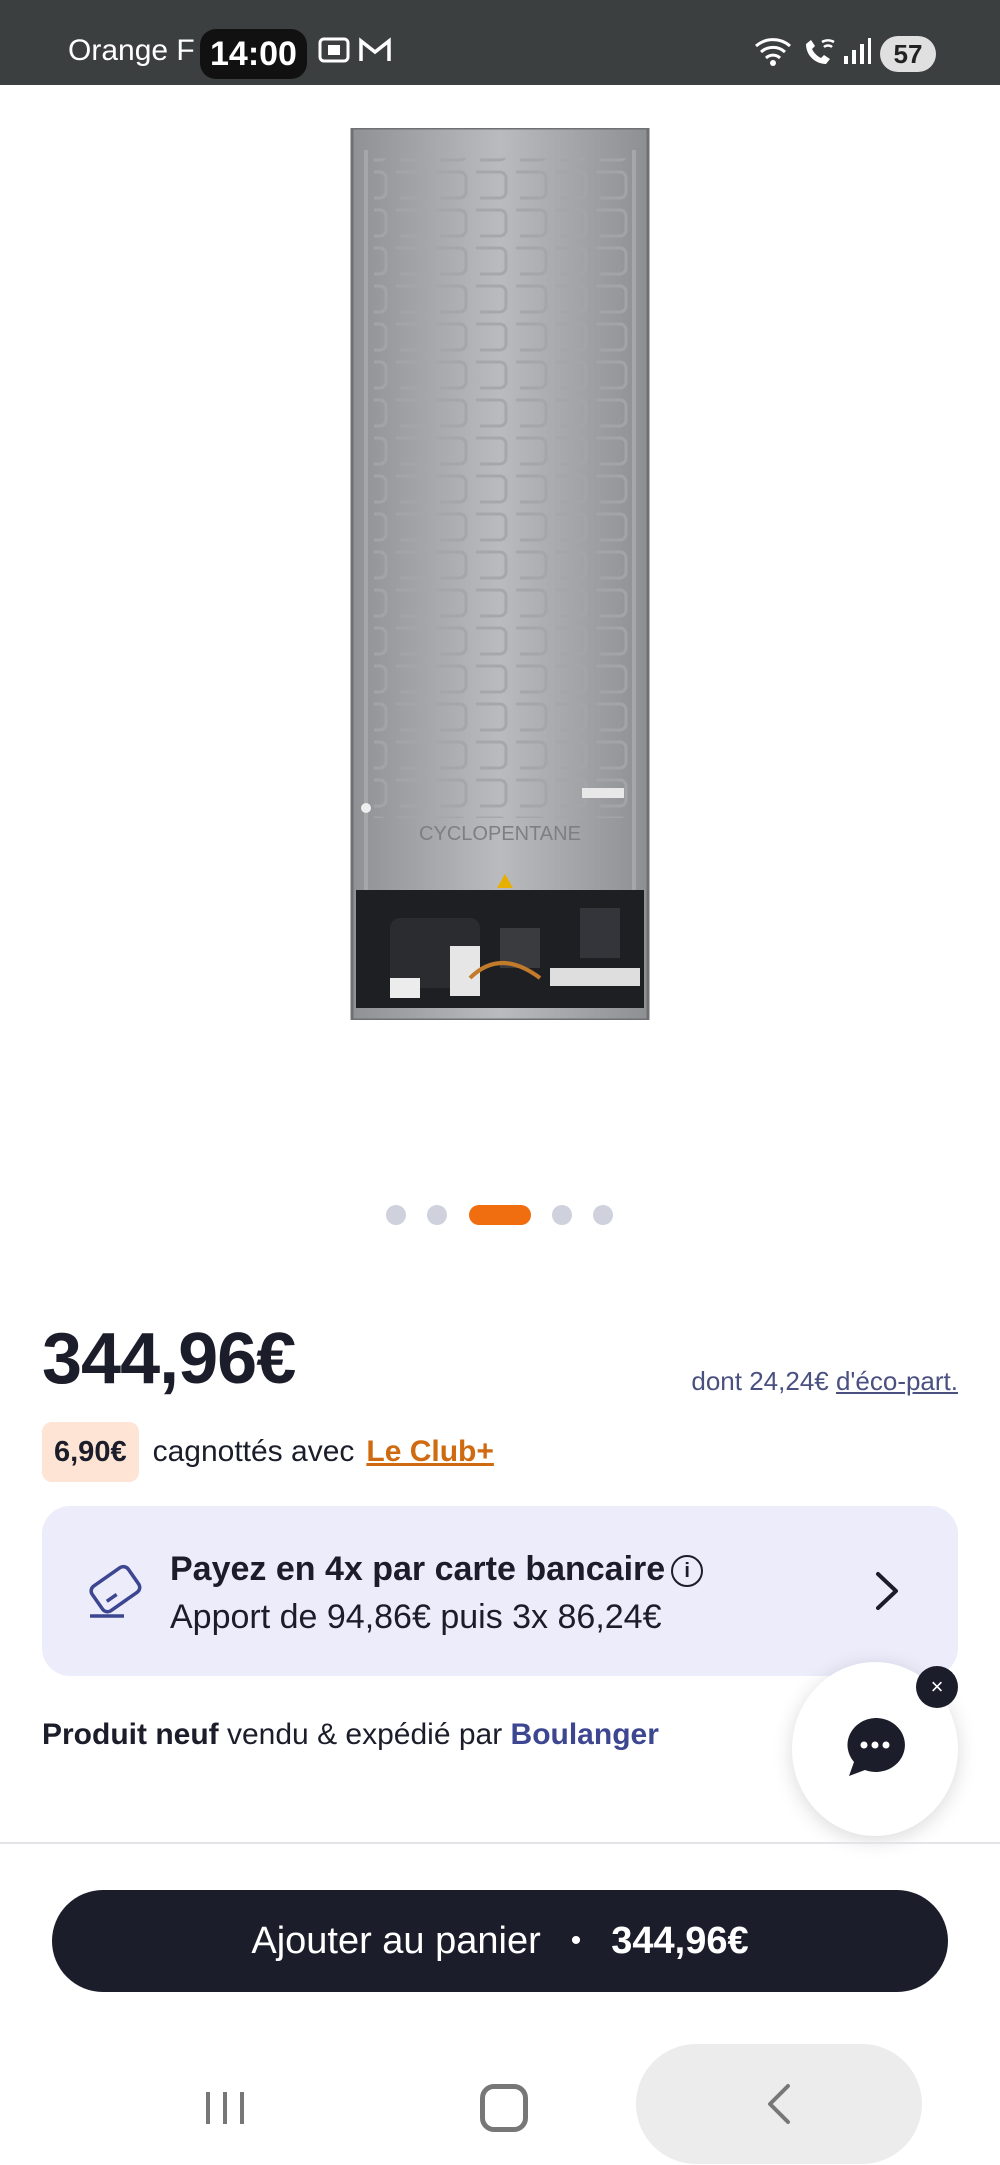  Describe the element at coordinates (253, 54) in the screenshot. I see `clock: 14:00` at that location.